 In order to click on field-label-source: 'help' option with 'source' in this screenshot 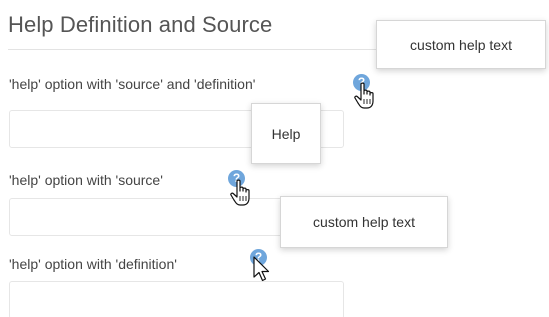, I will do `click(86, 180)`.